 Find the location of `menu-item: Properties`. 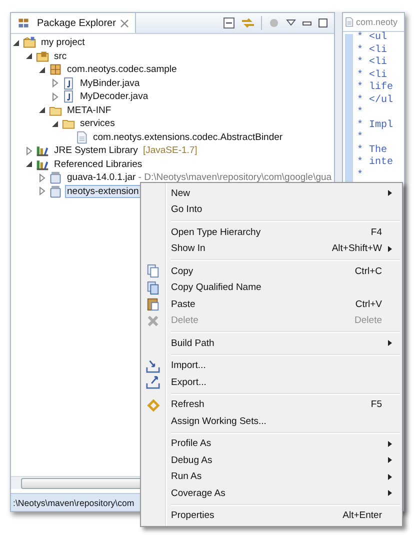

menu-item: Properties is located at coordinates (192, 516).